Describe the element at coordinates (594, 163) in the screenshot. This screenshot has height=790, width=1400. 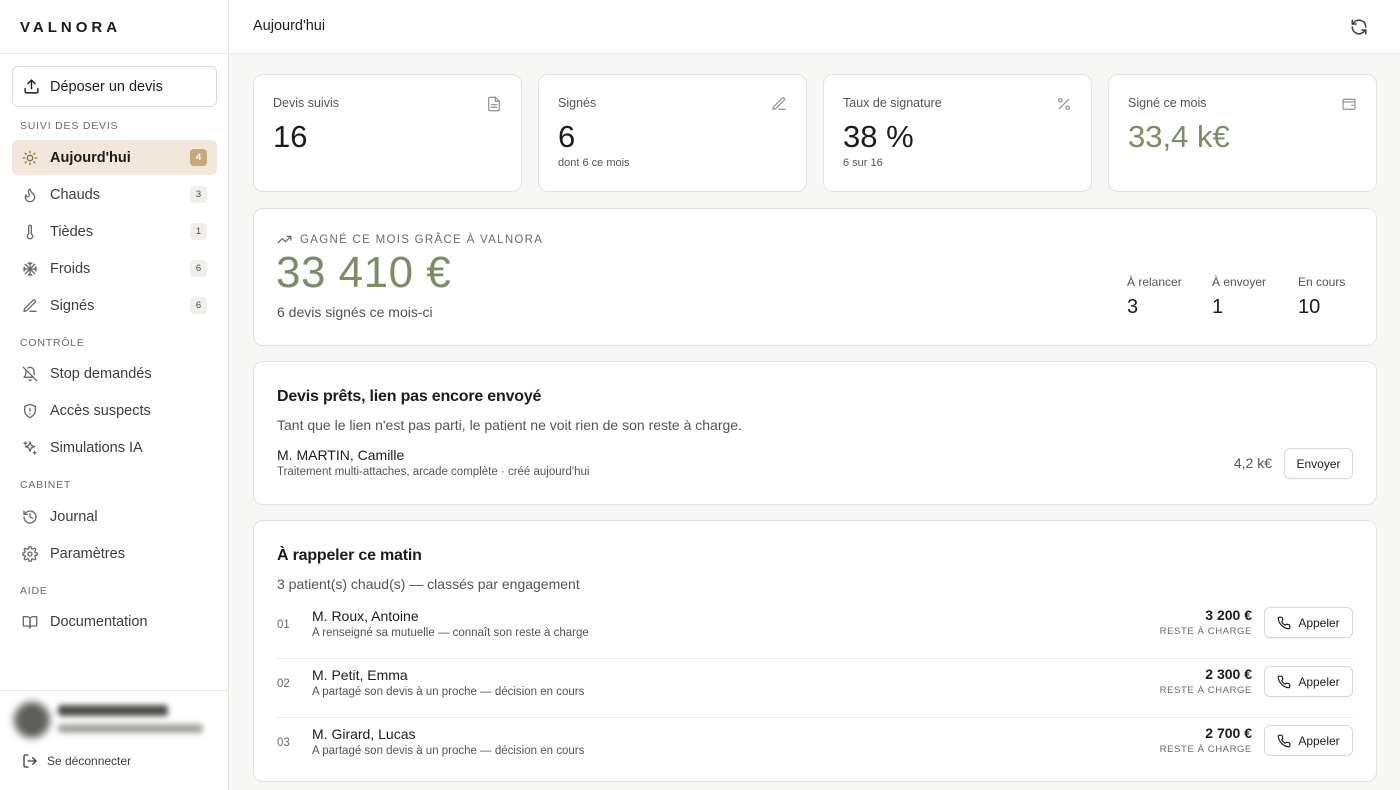
I see `stat-sub: dont 6 ce mois` at that location.